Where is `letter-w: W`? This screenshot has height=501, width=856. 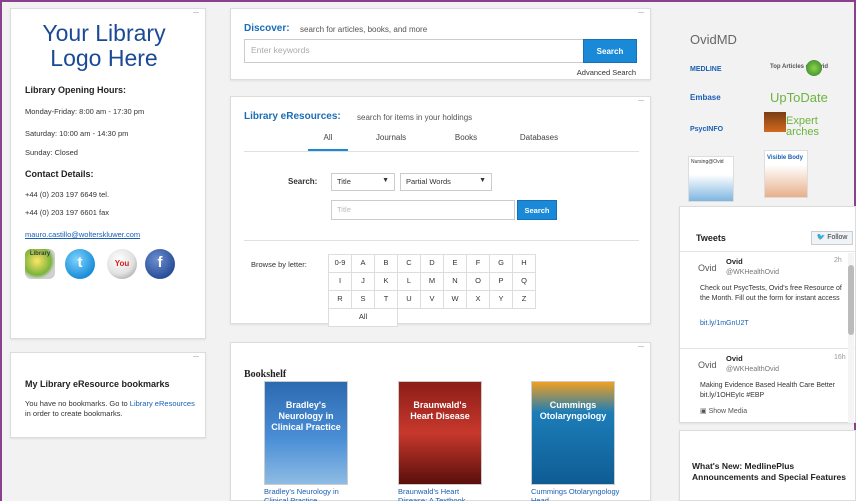 letter-w: W is located at coordinates (455, 299).